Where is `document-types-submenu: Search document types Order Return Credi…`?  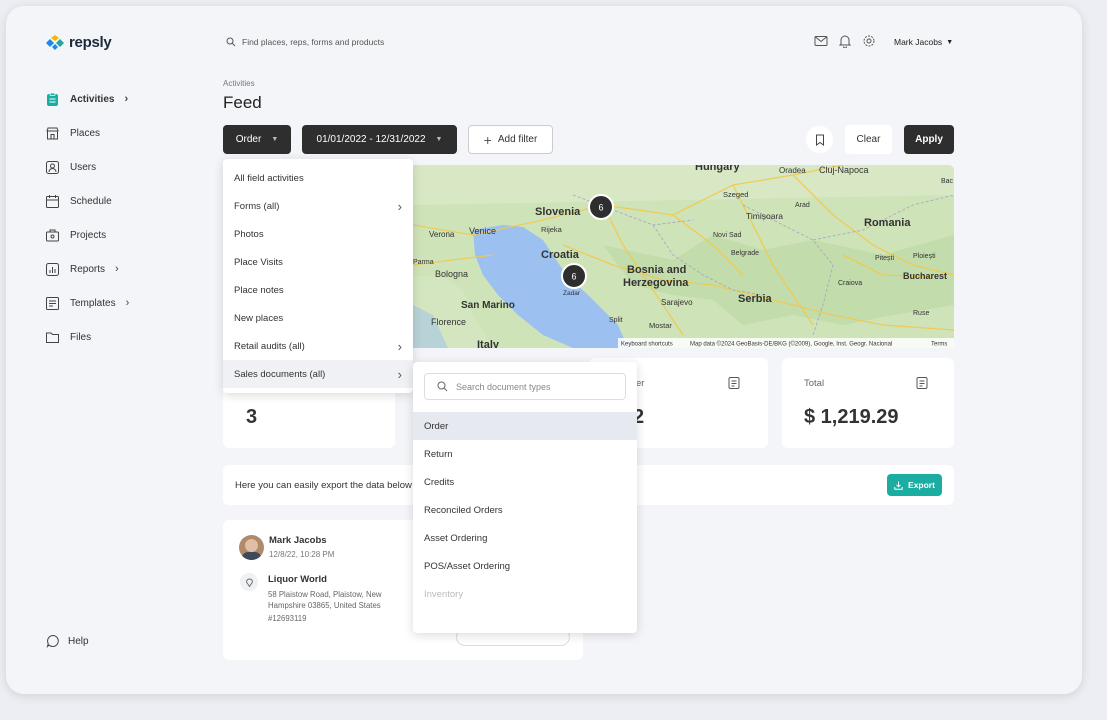
document-types-submenu: Search document types Order Return Credi… is located at coordinates (525, 497).